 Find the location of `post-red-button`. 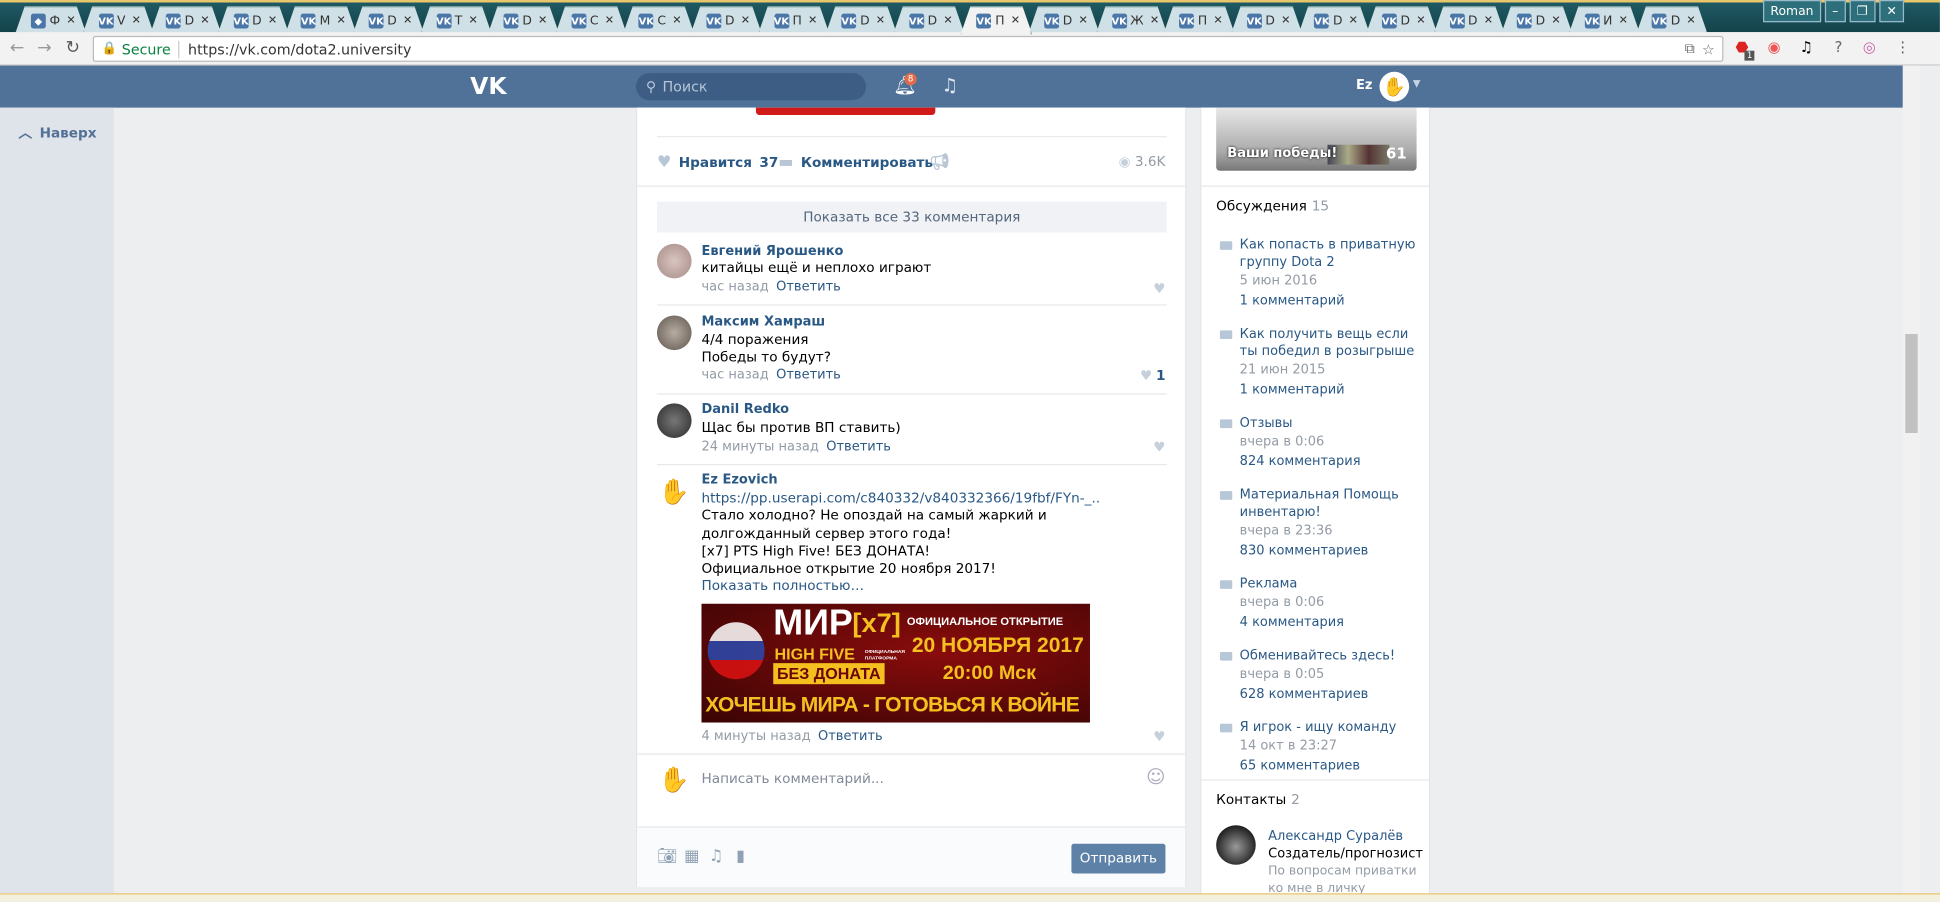

post-red-button is located at coordinates (845, 111).